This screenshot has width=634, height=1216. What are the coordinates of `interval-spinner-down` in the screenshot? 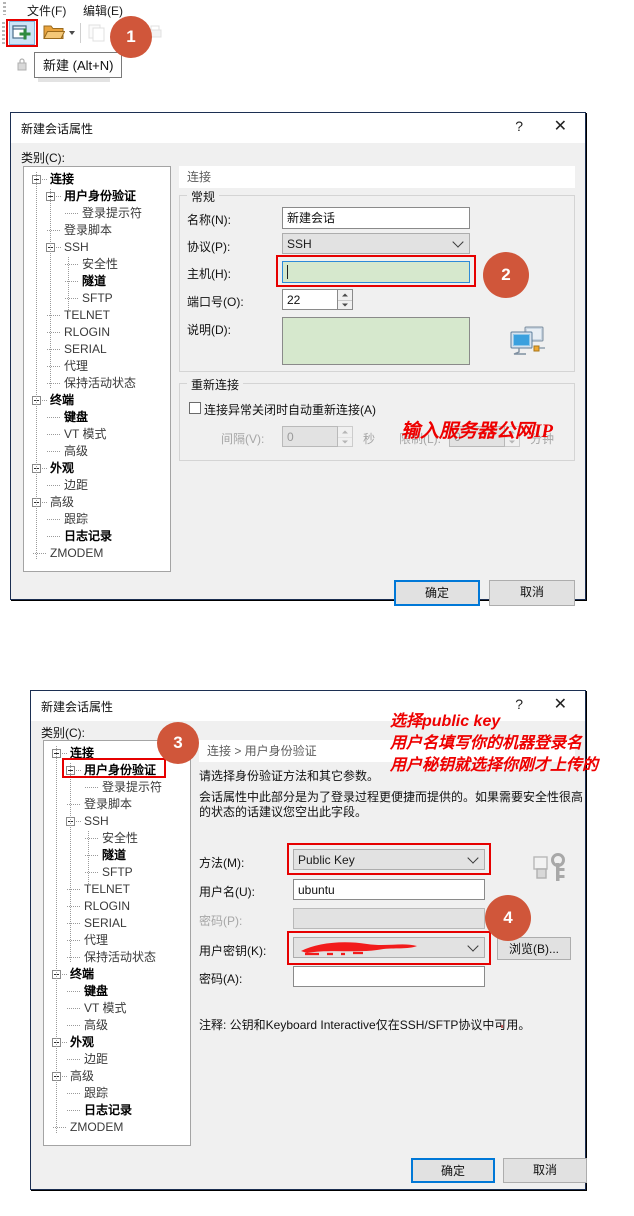 It's located at (345, 442).